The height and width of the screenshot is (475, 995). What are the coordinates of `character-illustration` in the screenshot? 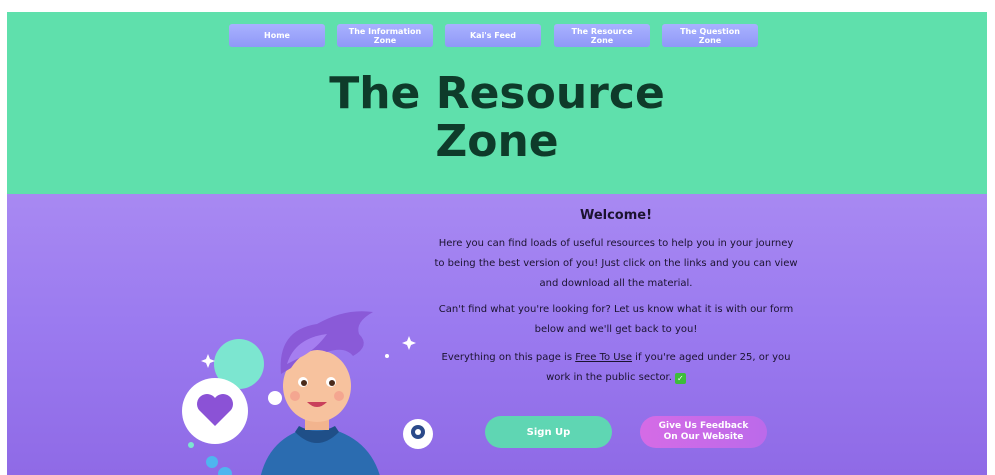 It's located at (307, 393).